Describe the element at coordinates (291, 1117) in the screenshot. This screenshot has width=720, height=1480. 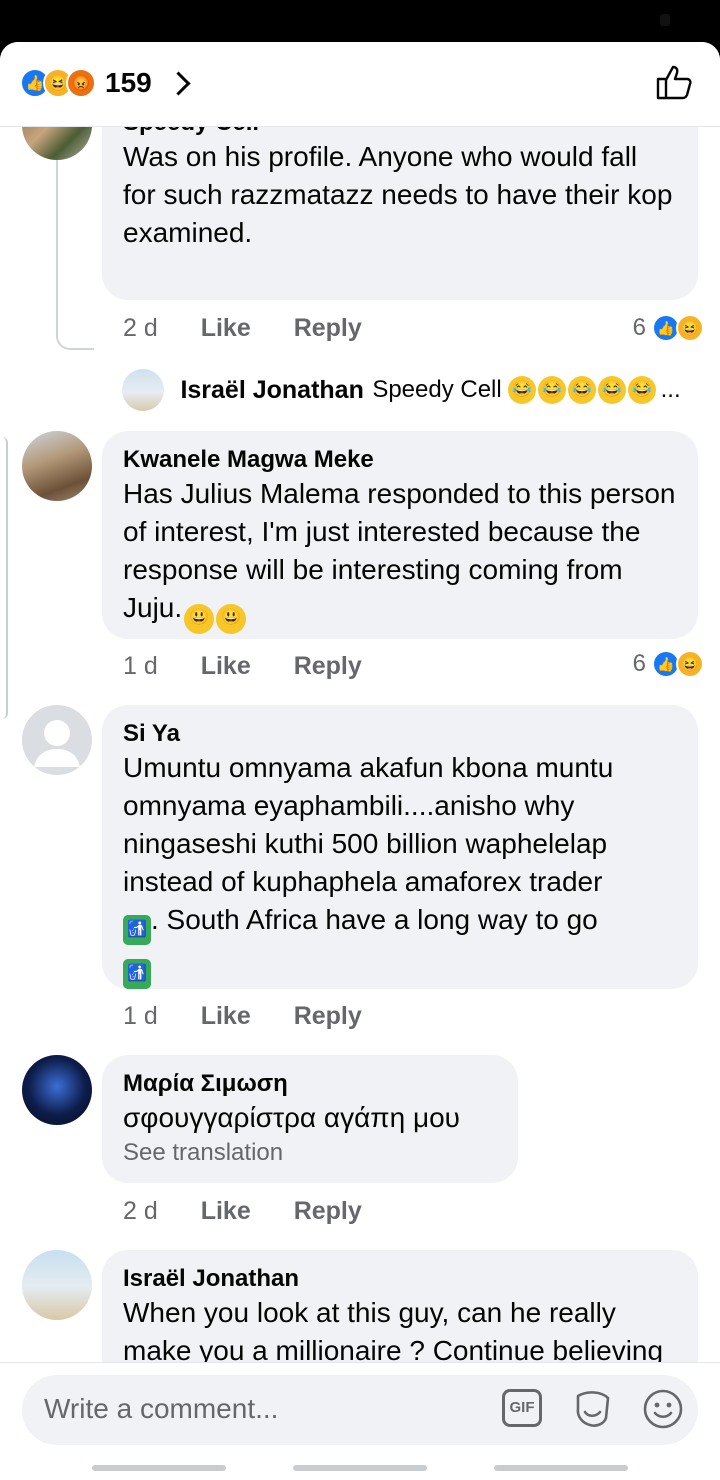
I see `comment-text: σφουγγαρίστρα αγάπη μου` at that location.